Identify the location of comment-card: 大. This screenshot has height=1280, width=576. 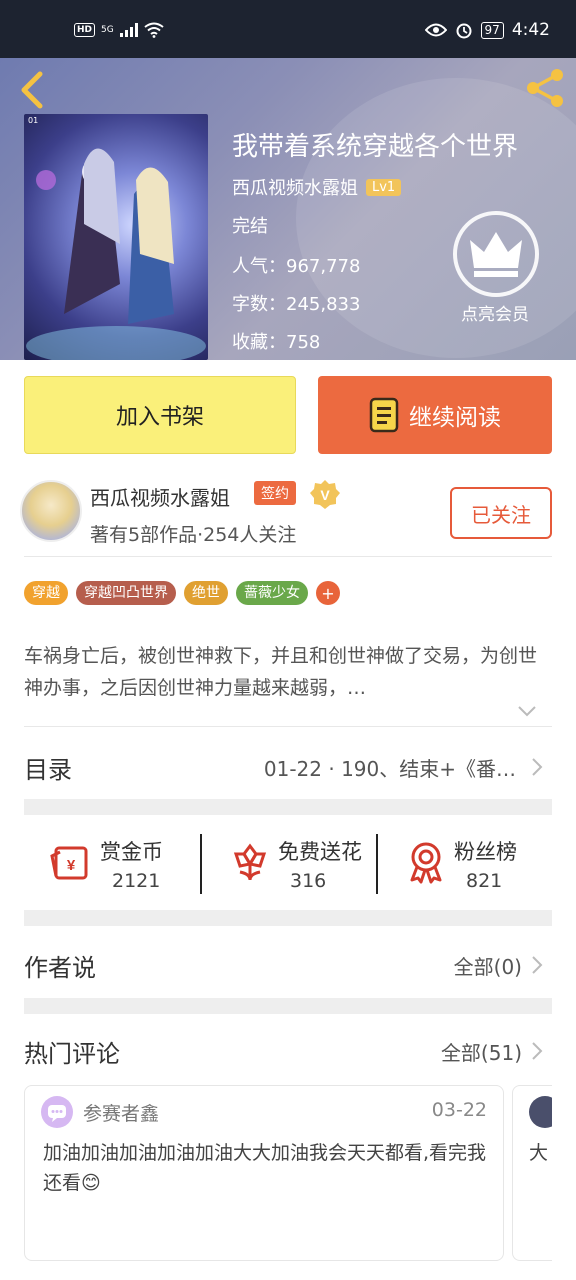
(532, 1173).